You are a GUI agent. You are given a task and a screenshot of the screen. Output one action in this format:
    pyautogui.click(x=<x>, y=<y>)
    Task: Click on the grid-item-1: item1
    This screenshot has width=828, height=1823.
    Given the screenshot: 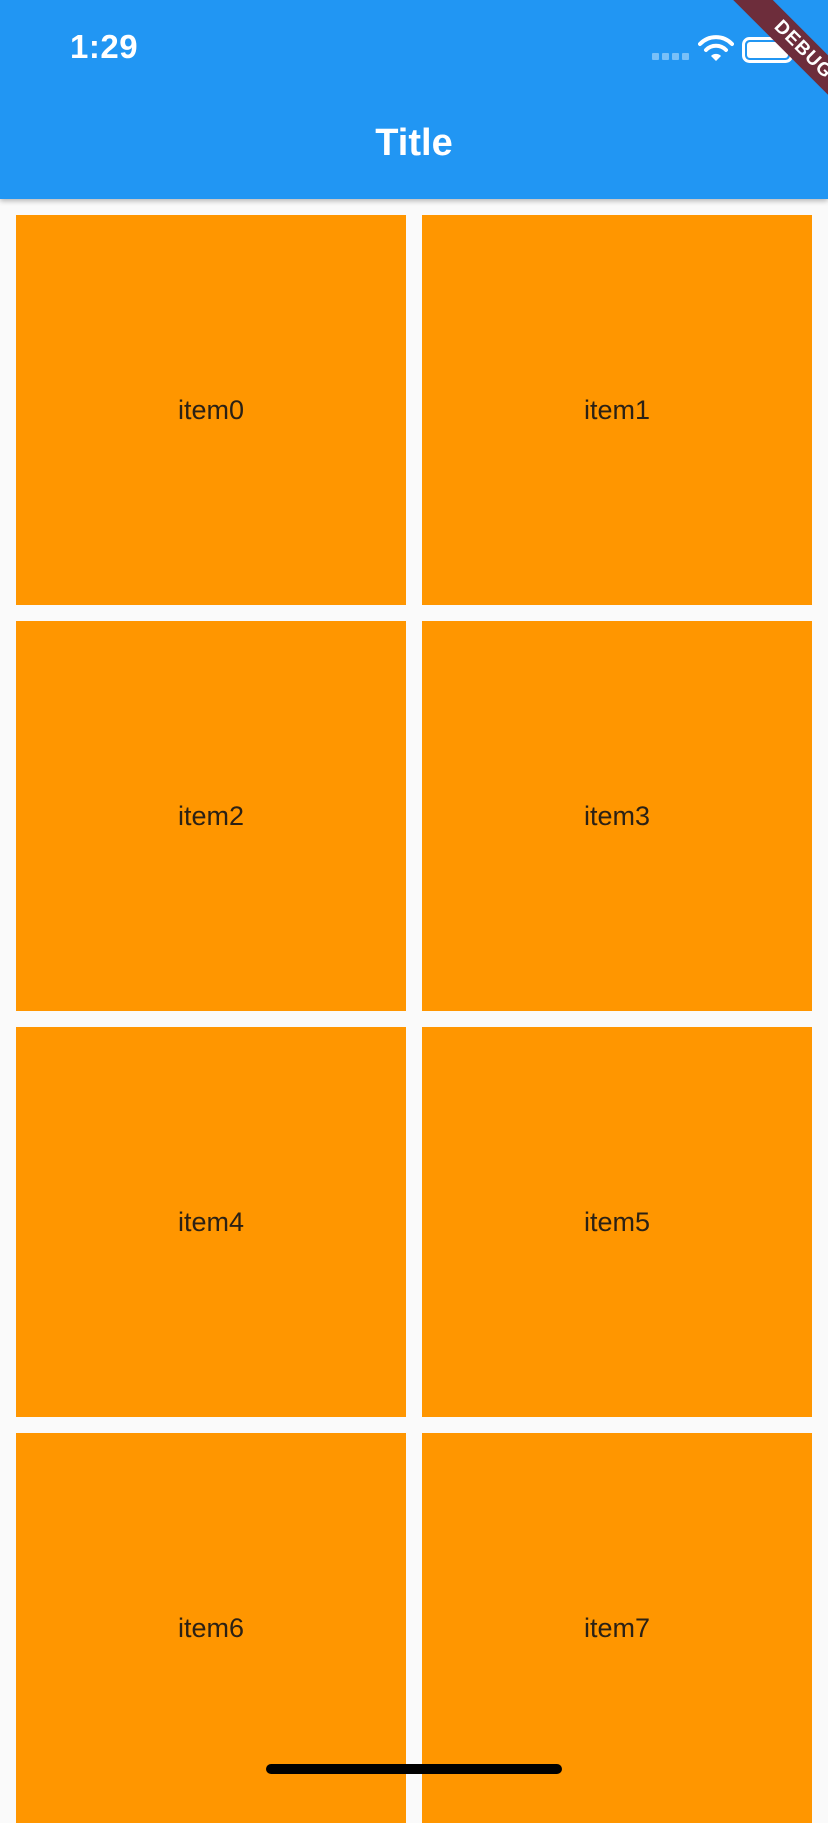 What is the action you would take?
    pyautogui.click(x=617, y=410)
    